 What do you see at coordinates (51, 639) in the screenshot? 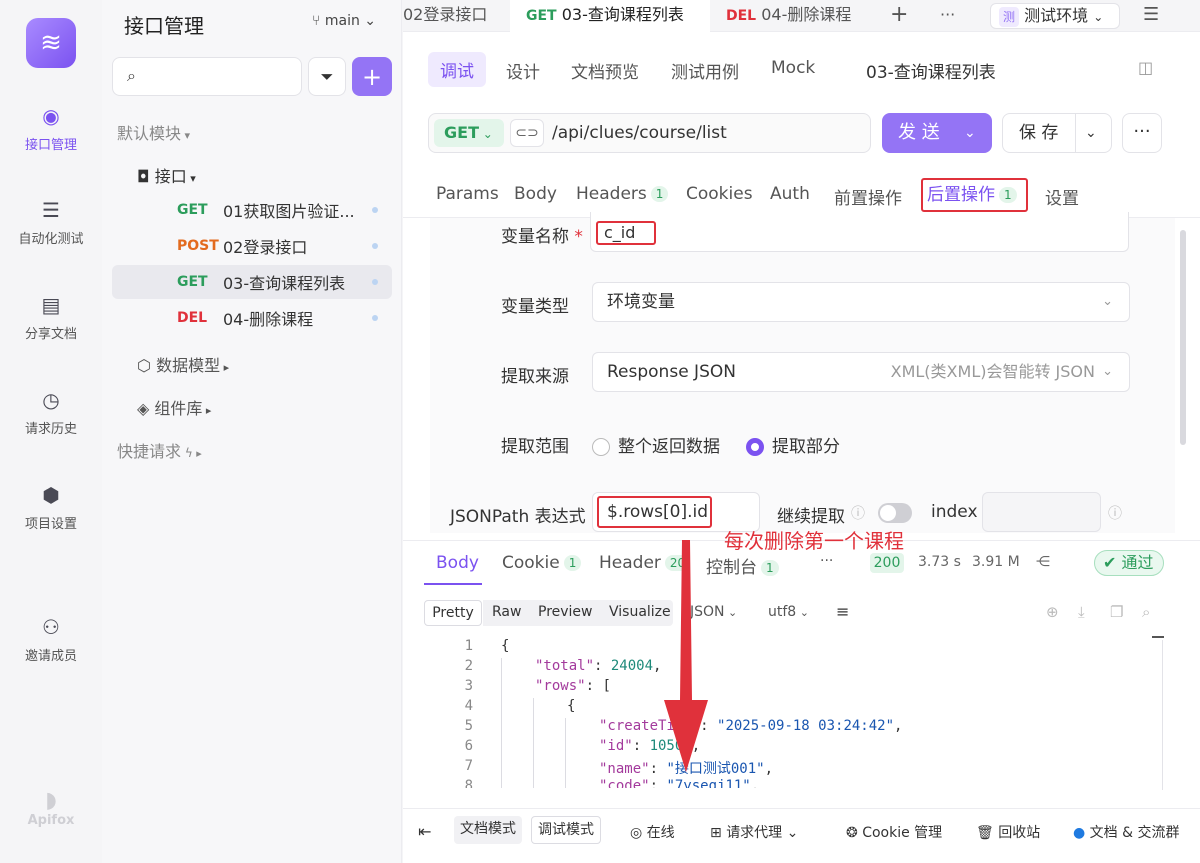
I see `rail-item-invite: ⚇ 邀请成员` at bounding box center [51, 639].